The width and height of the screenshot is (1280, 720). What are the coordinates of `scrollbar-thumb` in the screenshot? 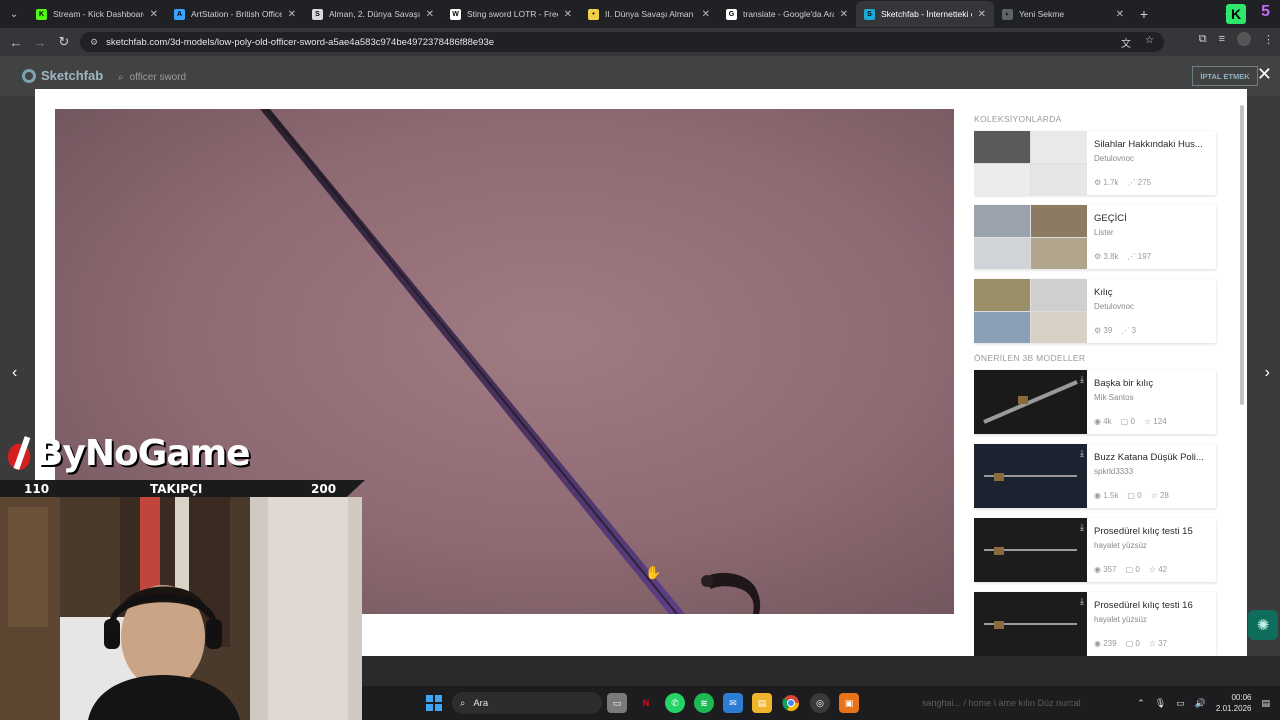 It's located at (1242, 255).